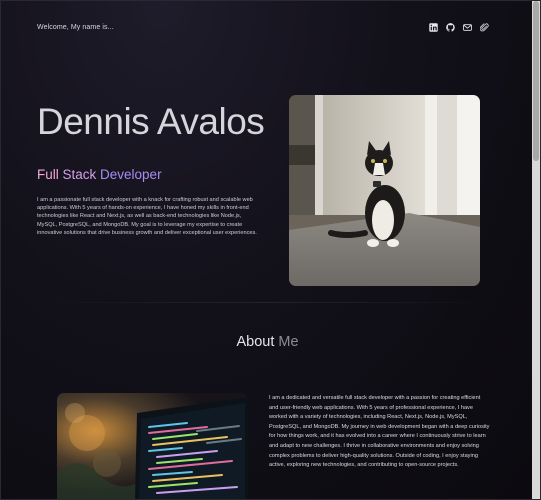 This screenshot has height=500, width=541. I want to click on linkedin-icon, so click(433, 27).